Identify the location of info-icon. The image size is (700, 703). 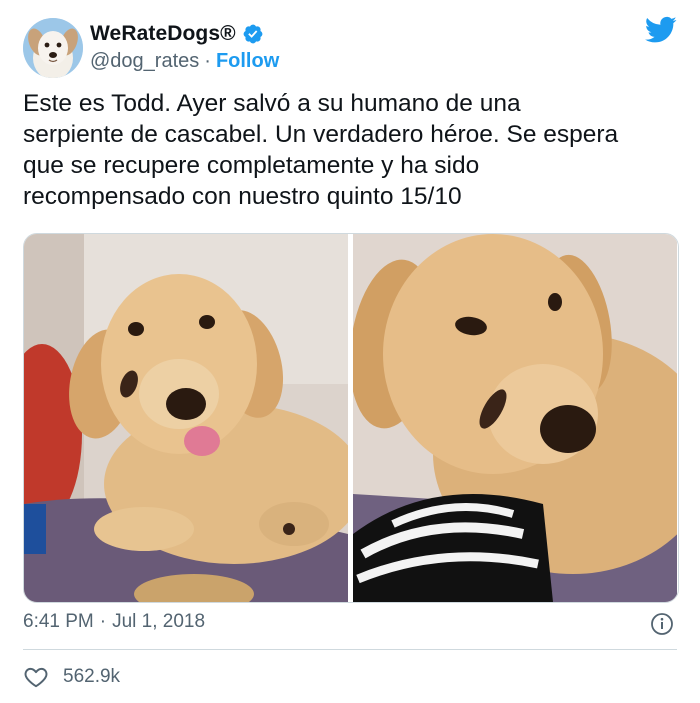
(662, 624).